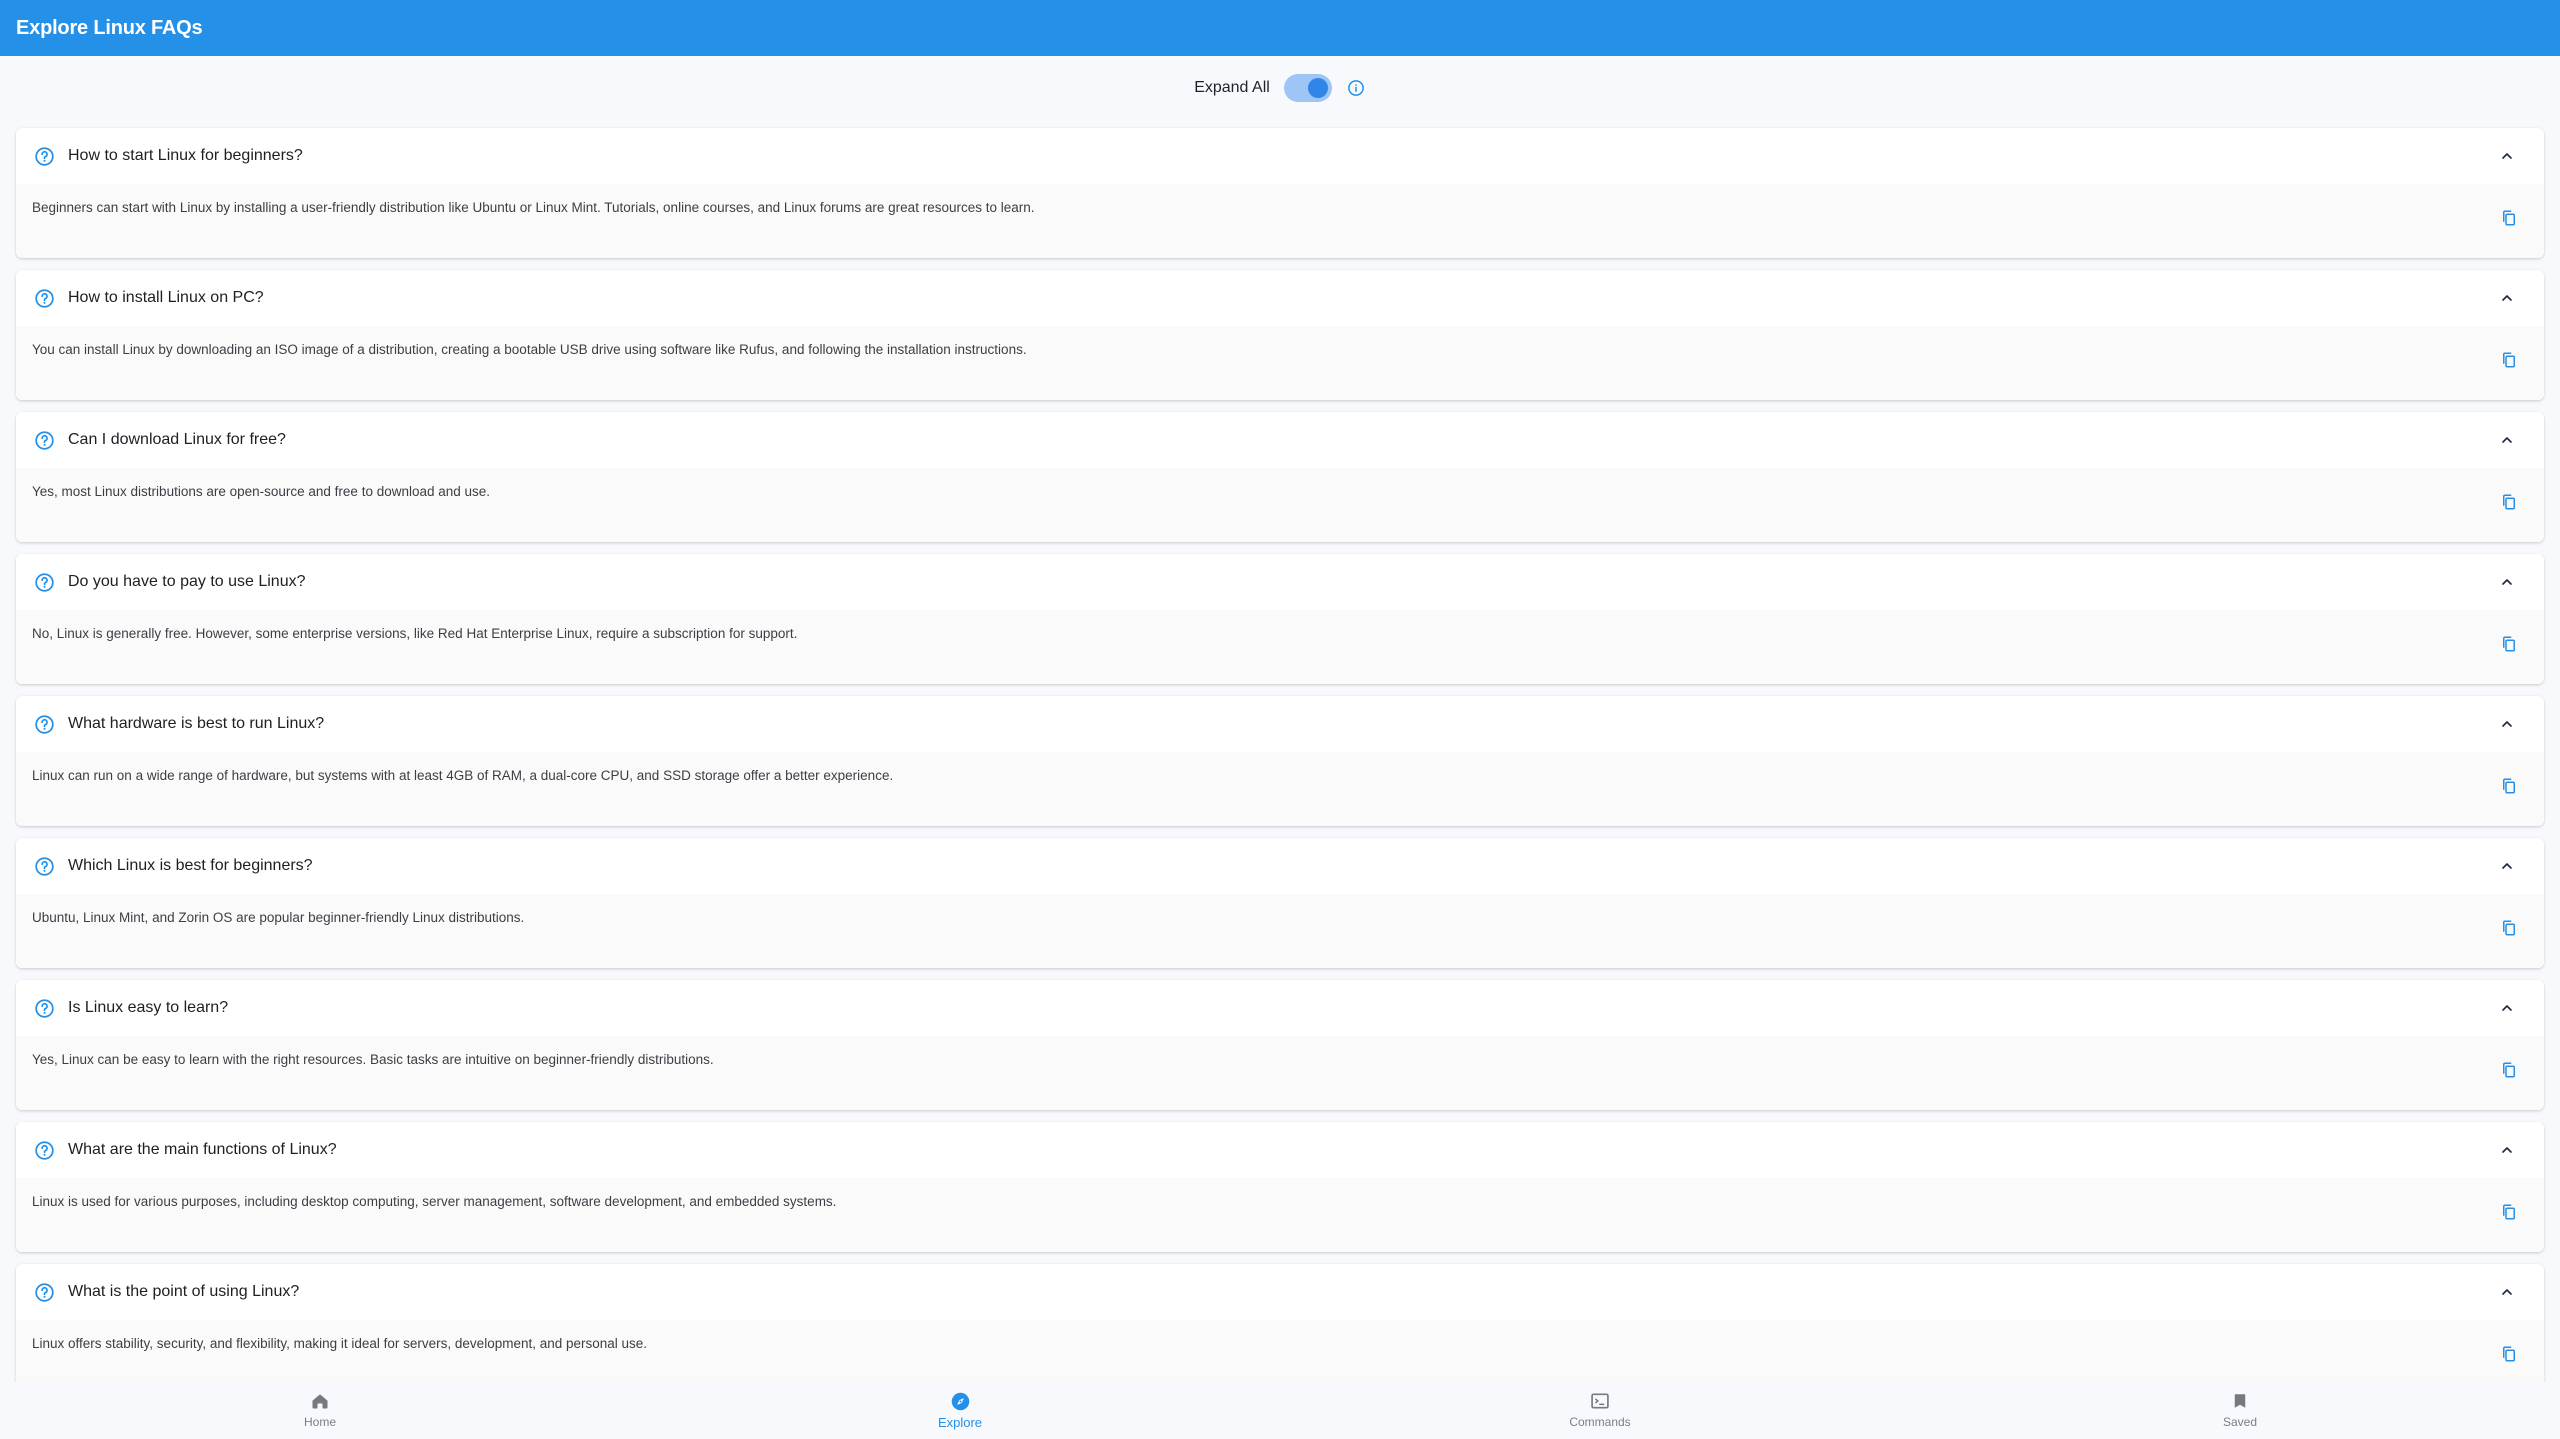 The image size is (2560, 1439). I want to click on app-bar: Explore Linux FAQs, so click(1280, 28).